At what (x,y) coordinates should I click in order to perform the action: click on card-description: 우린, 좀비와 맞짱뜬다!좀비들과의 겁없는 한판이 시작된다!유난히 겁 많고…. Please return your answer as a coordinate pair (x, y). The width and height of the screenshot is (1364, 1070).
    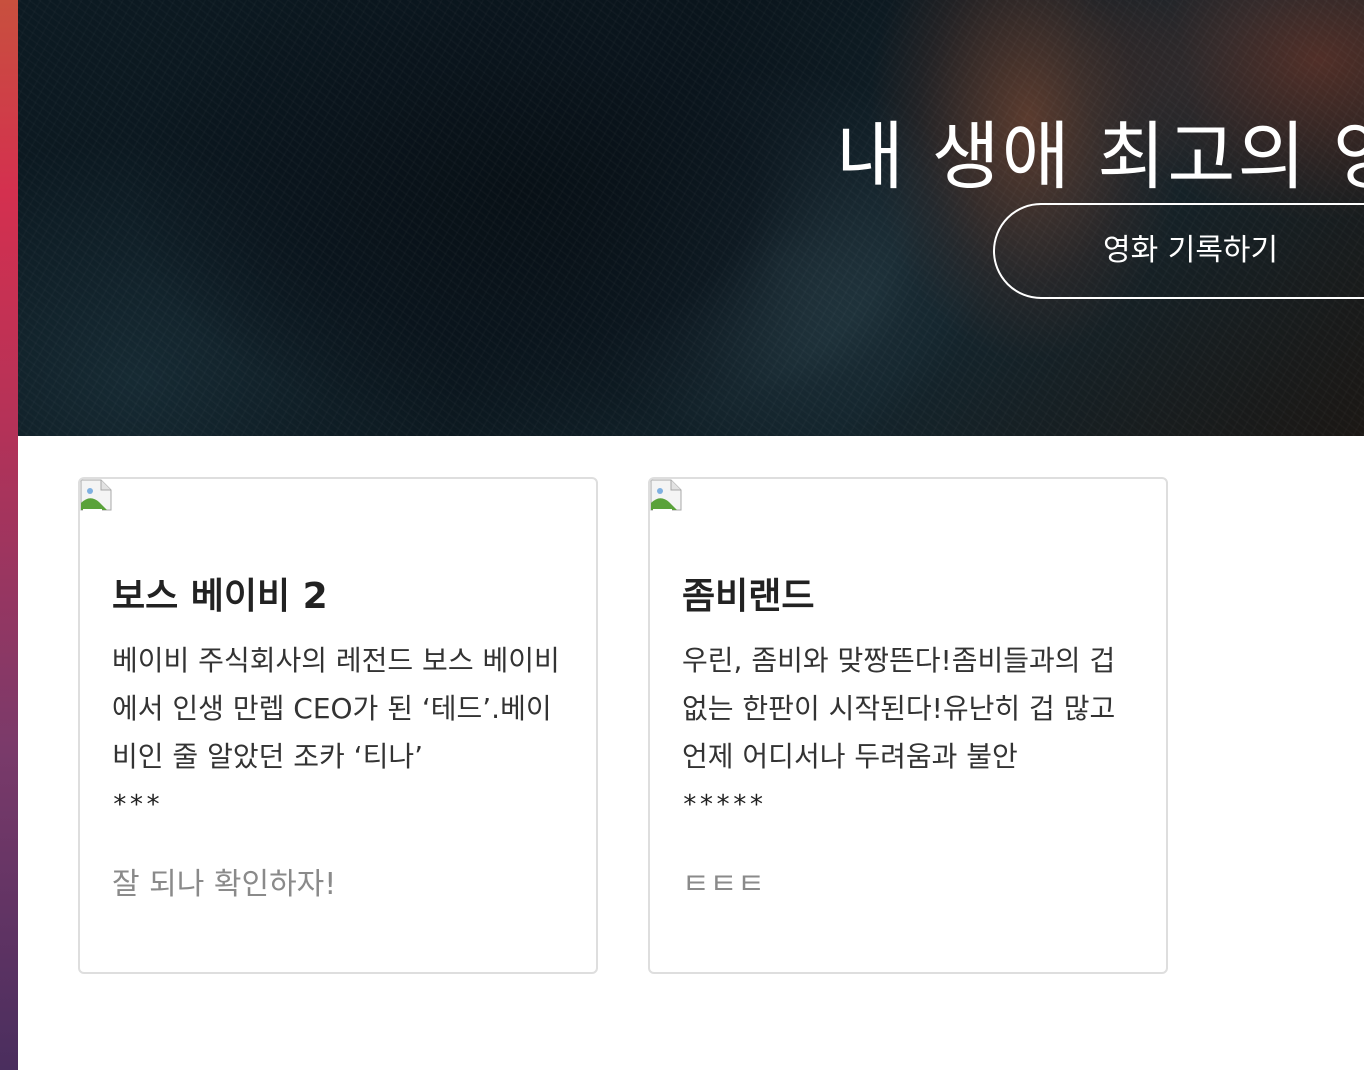
    Looking at the image, I should click on (899, 708).